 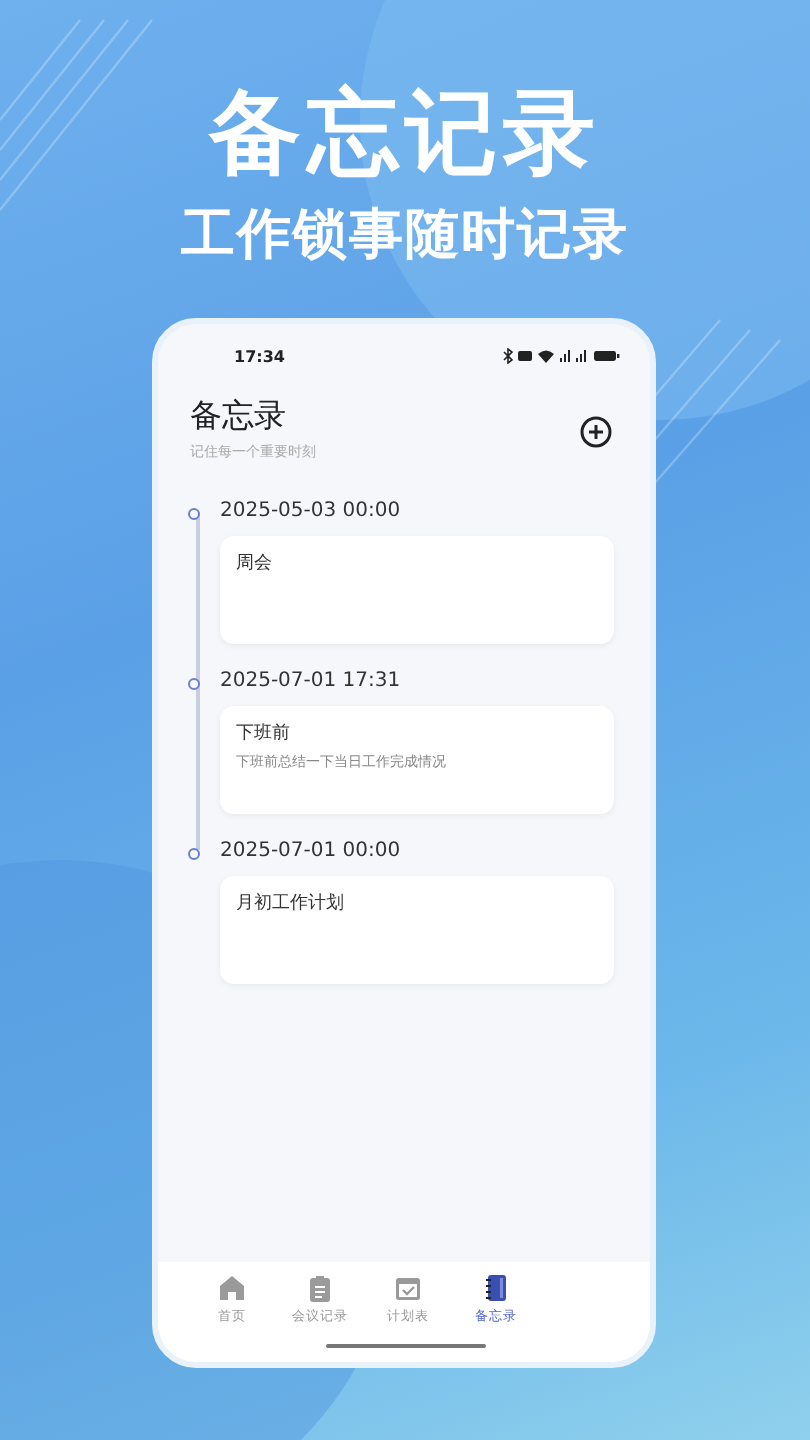 What do you see at coordinates (417, 930) in the screenshot?
I see `memo-card: 月初工作计划` at bounding box center [417, 930].